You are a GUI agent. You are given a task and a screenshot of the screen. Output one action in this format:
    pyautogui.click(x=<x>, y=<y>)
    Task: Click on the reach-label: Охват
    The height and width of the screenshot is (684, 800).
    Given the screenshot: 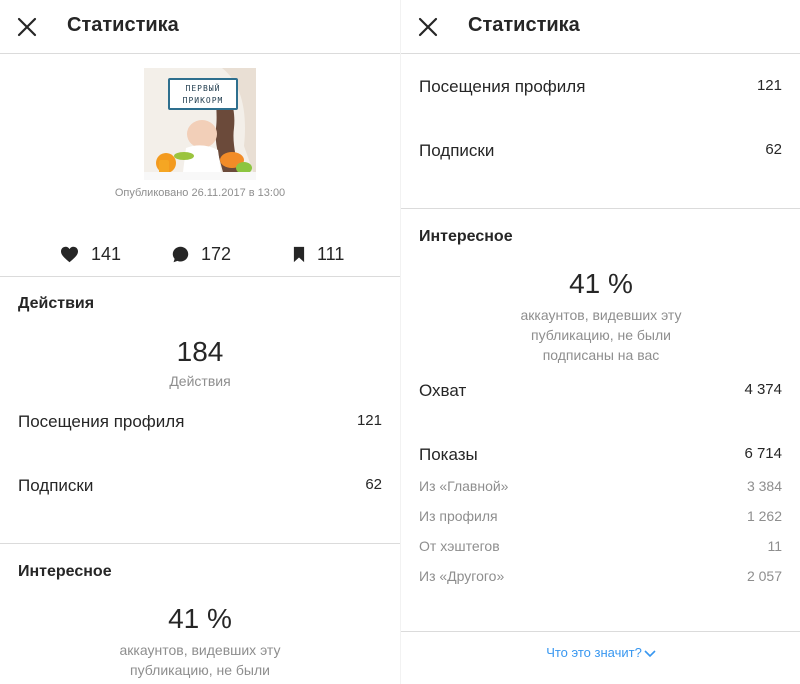 What is the action you would take?
    pyautogui.click(x=443, y=390)
    